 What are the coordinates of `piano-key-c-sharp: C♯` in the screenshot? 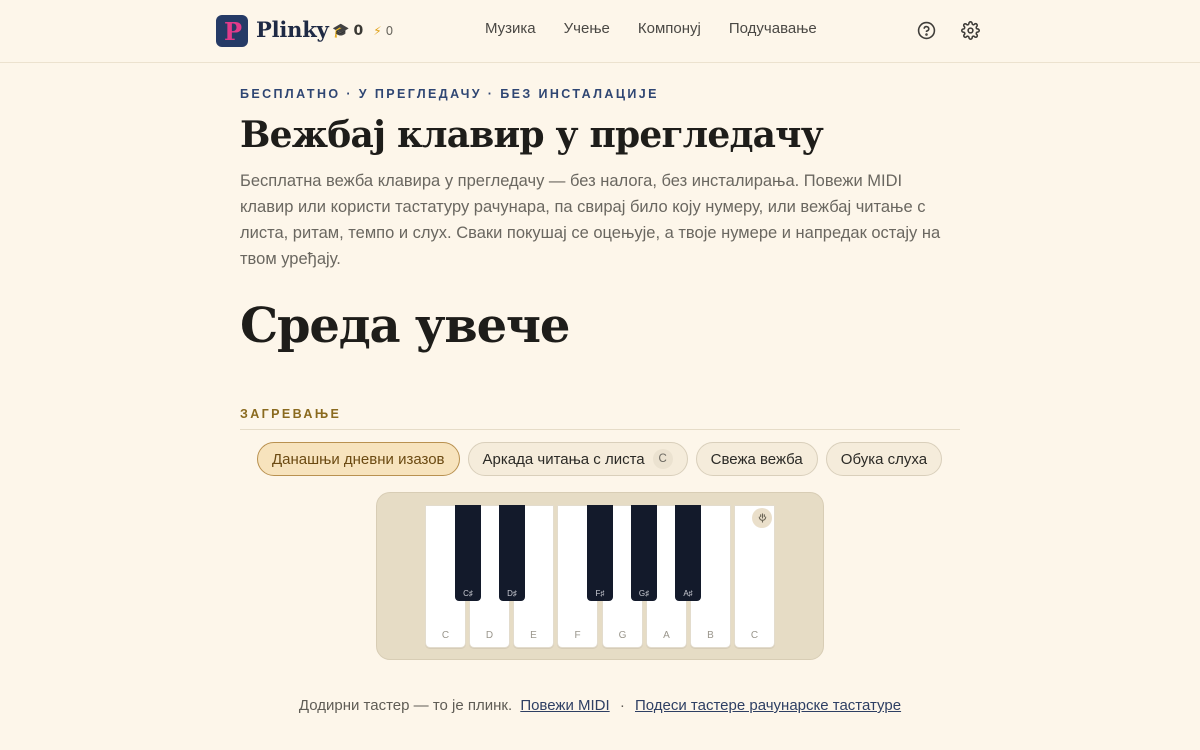 It's located at (468, 553).